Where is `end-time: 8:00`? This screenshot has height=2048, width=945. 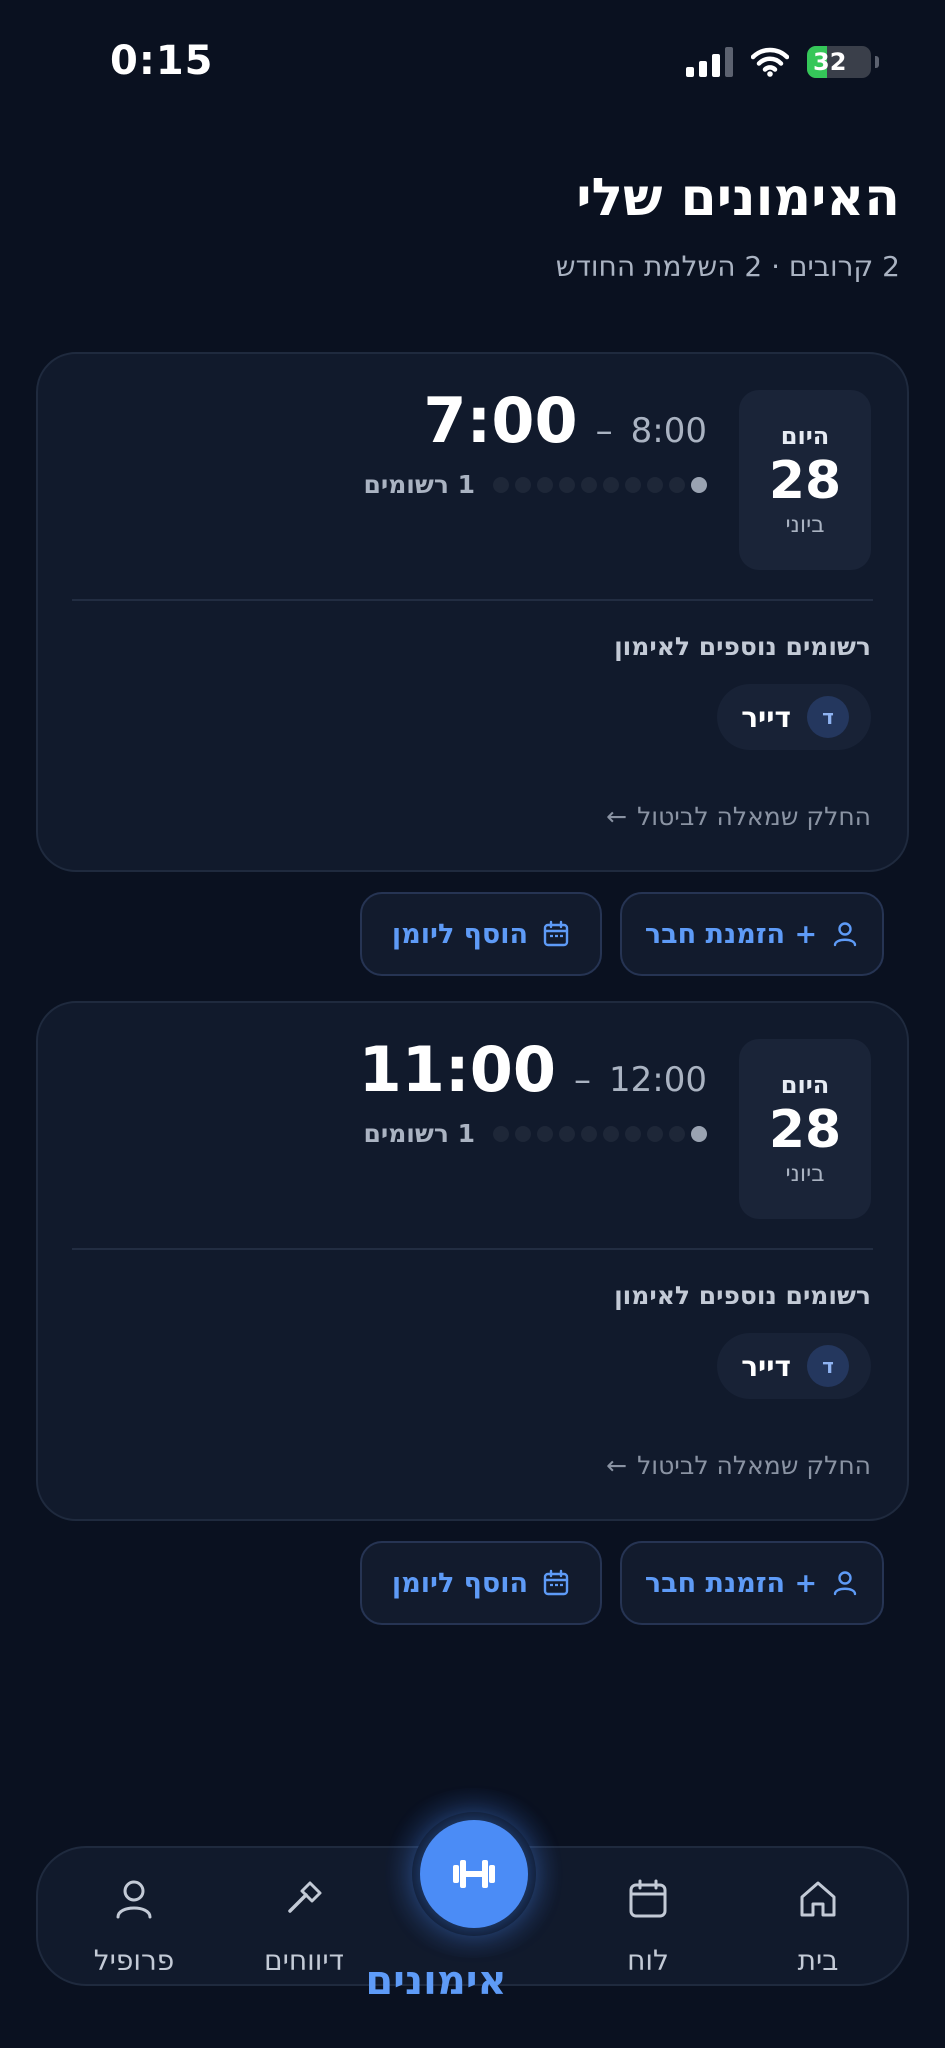
end-time: 8:00 is located at coordinates (668, 431).